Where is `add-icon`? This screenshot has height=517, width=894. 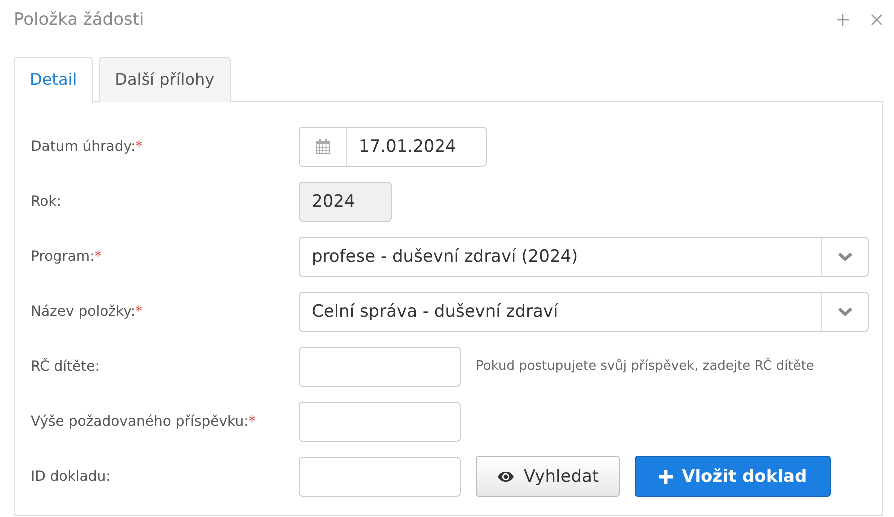 add-icon is located at coordinates (843, 20).